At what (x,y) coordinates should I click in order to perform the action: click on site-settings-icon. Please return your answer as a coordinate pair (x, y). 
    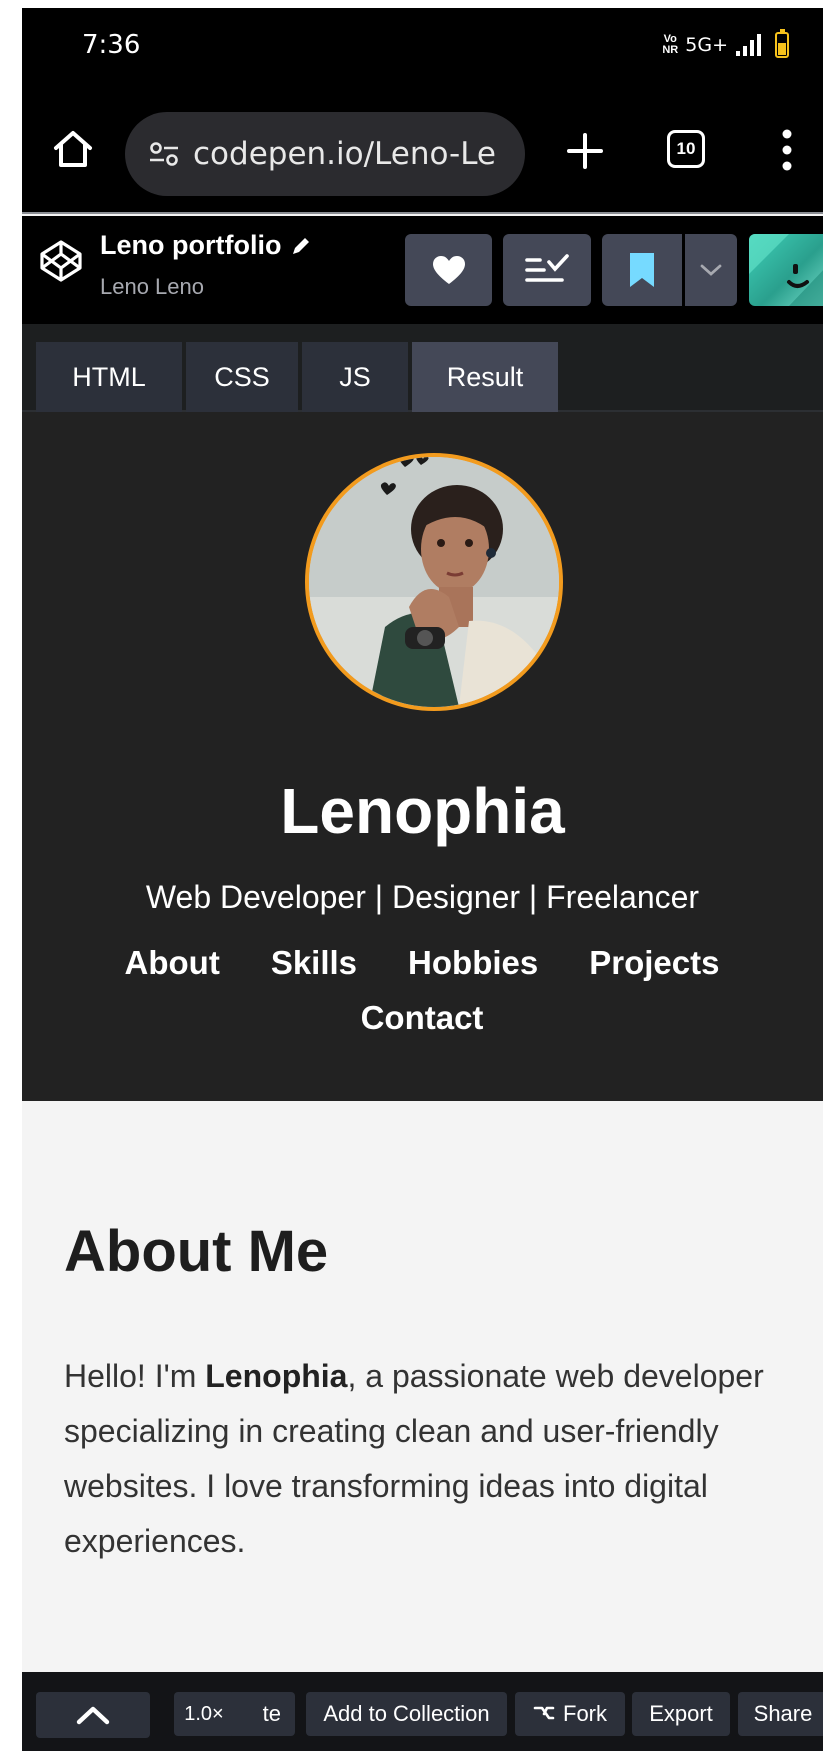
    Looking at the image, I should click on (164, 154).